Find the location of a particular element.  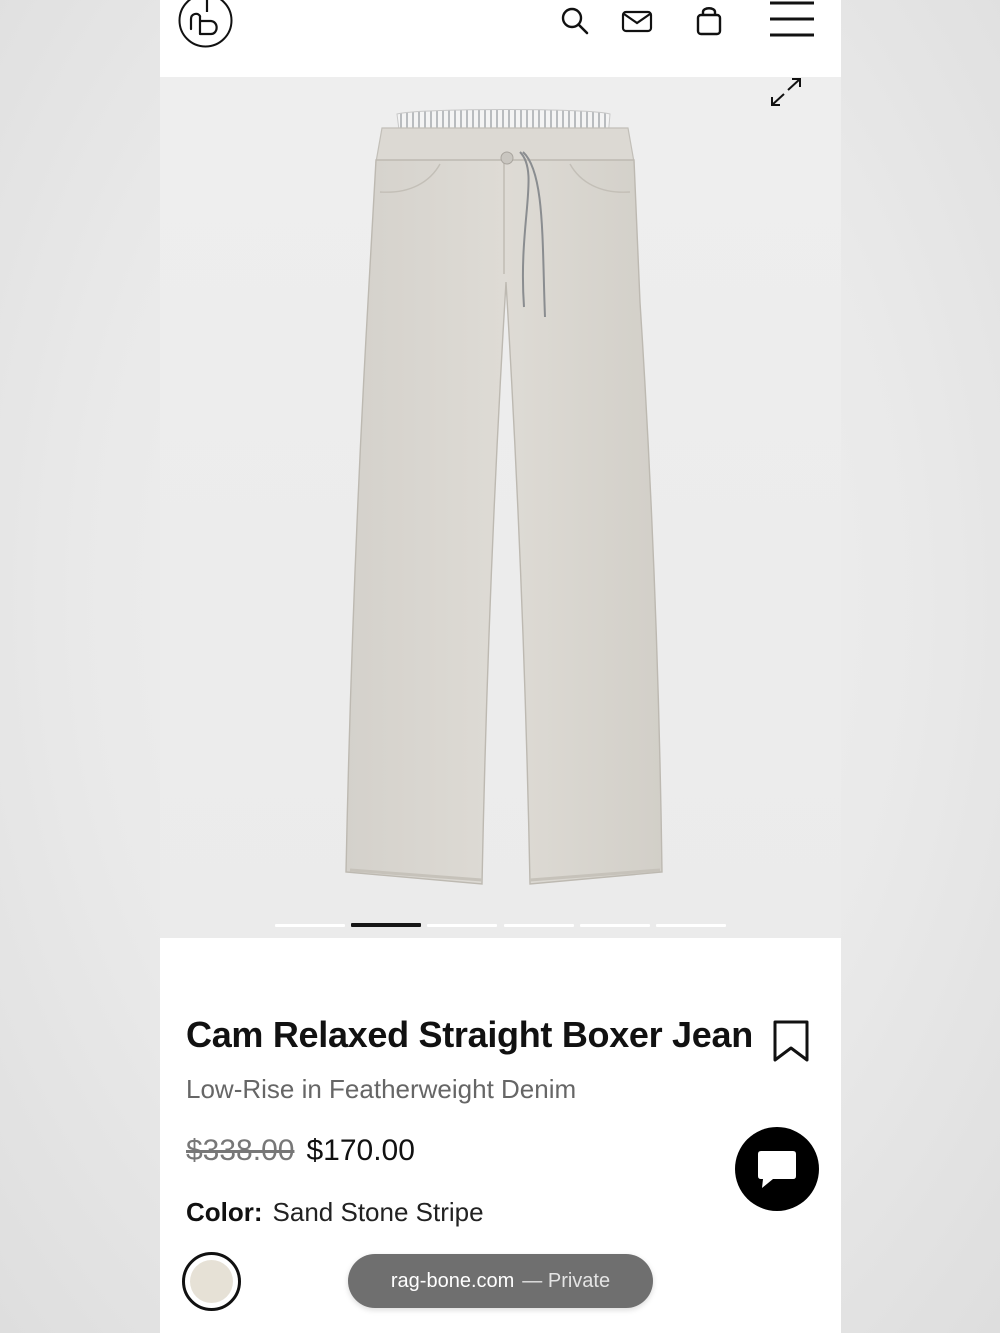

sale-price: $170.00 is located at coordinates (360, 1150).